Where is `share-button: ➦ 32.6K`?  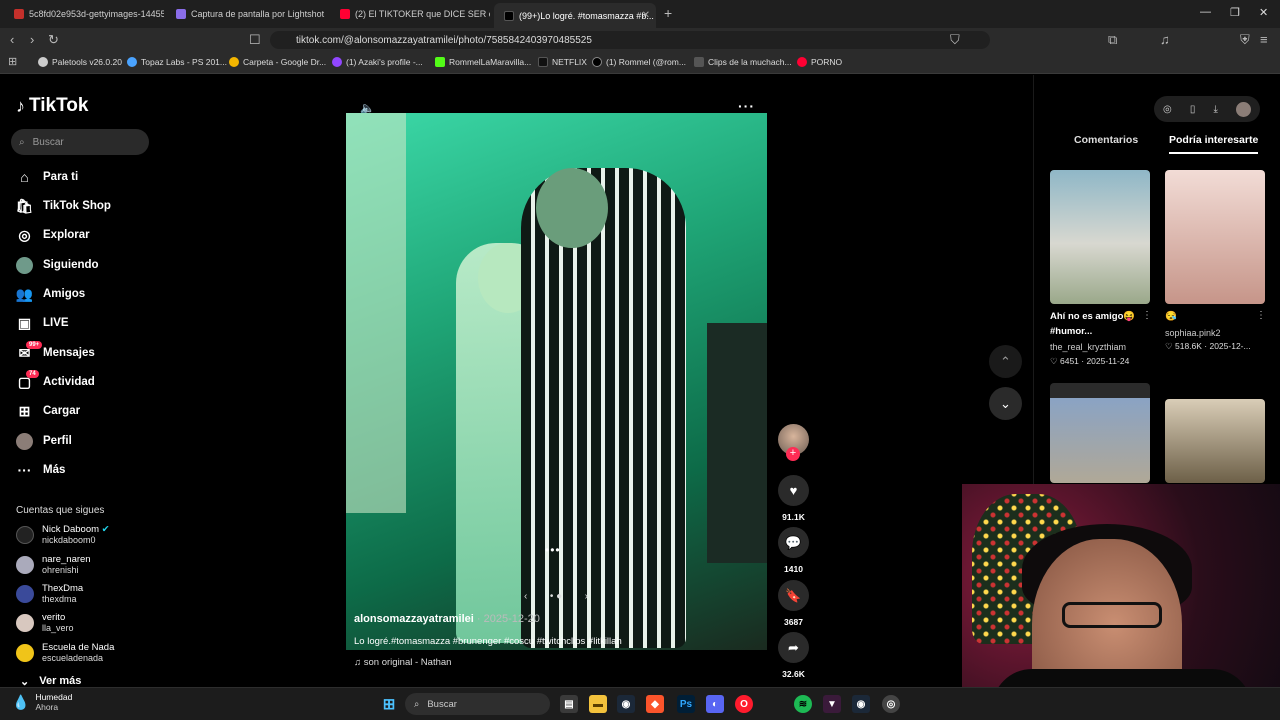
share-button: ➦ 32.6K is located at coordinates (793, 655).